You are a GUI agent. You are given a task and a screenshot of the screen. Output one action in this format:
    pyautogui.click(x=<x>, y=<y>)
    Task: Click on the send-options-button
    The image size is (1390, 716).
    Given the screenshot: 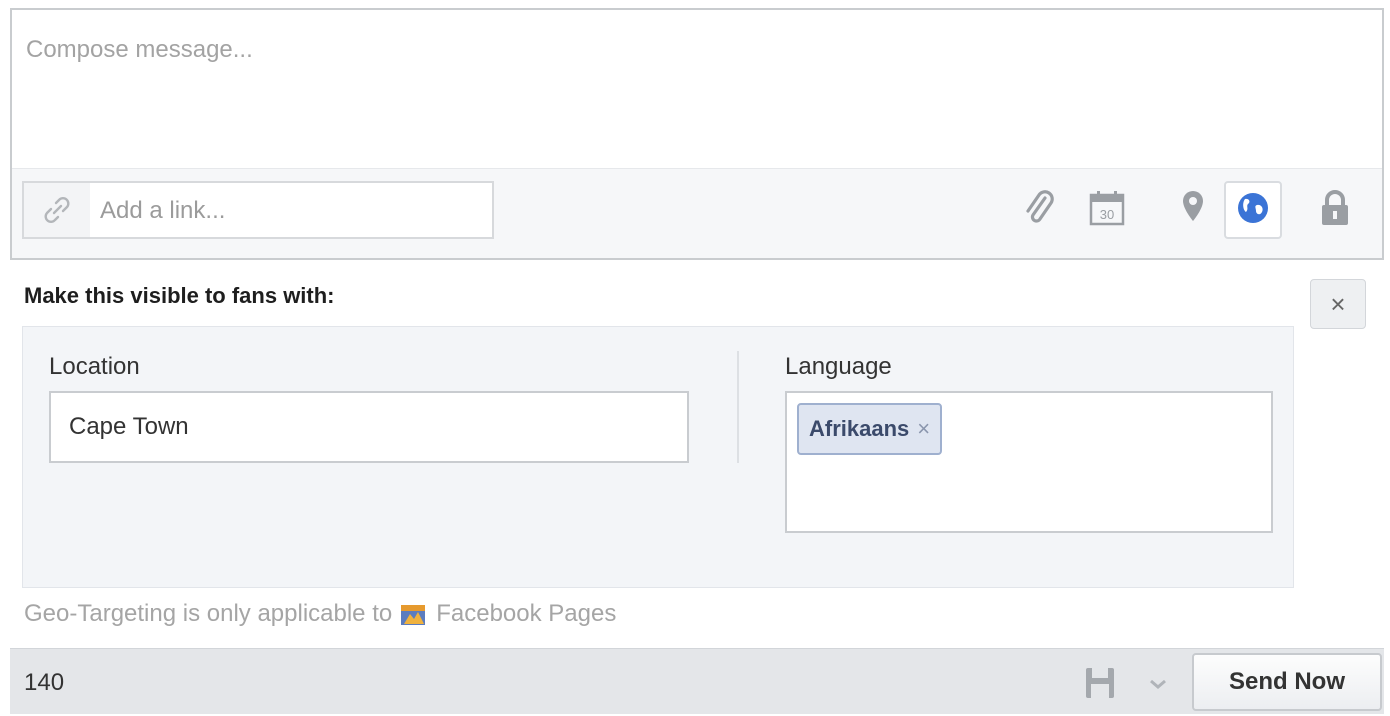 What is the action you would take?
    pyautogui.click(x=1158, y=685)
    